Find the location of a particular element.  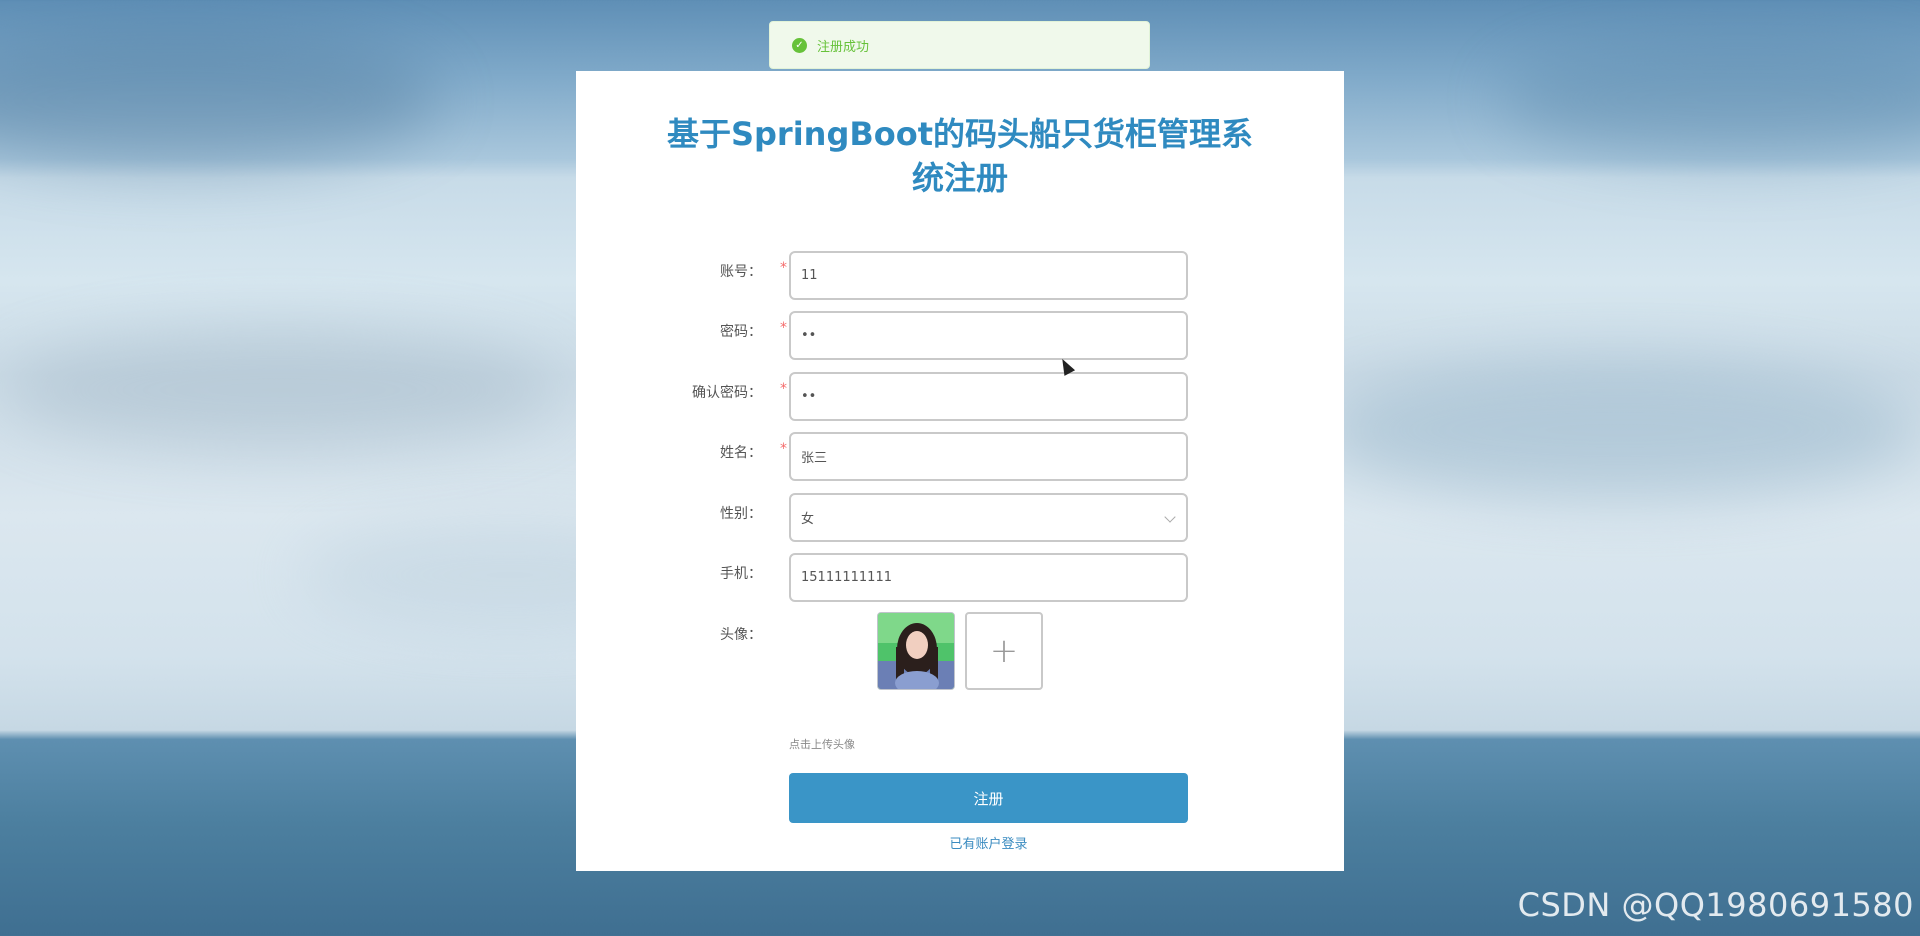

name-row: 姓名： * is located at coordinates (960, 457).